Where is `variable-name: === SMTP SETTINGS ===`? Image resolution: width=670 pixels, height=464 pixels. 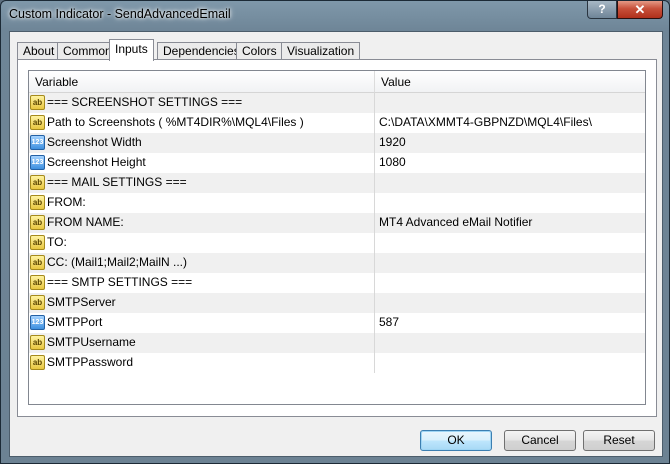
variable-name: === SMTP SETTINGS === is located at coordinates (120, 282).